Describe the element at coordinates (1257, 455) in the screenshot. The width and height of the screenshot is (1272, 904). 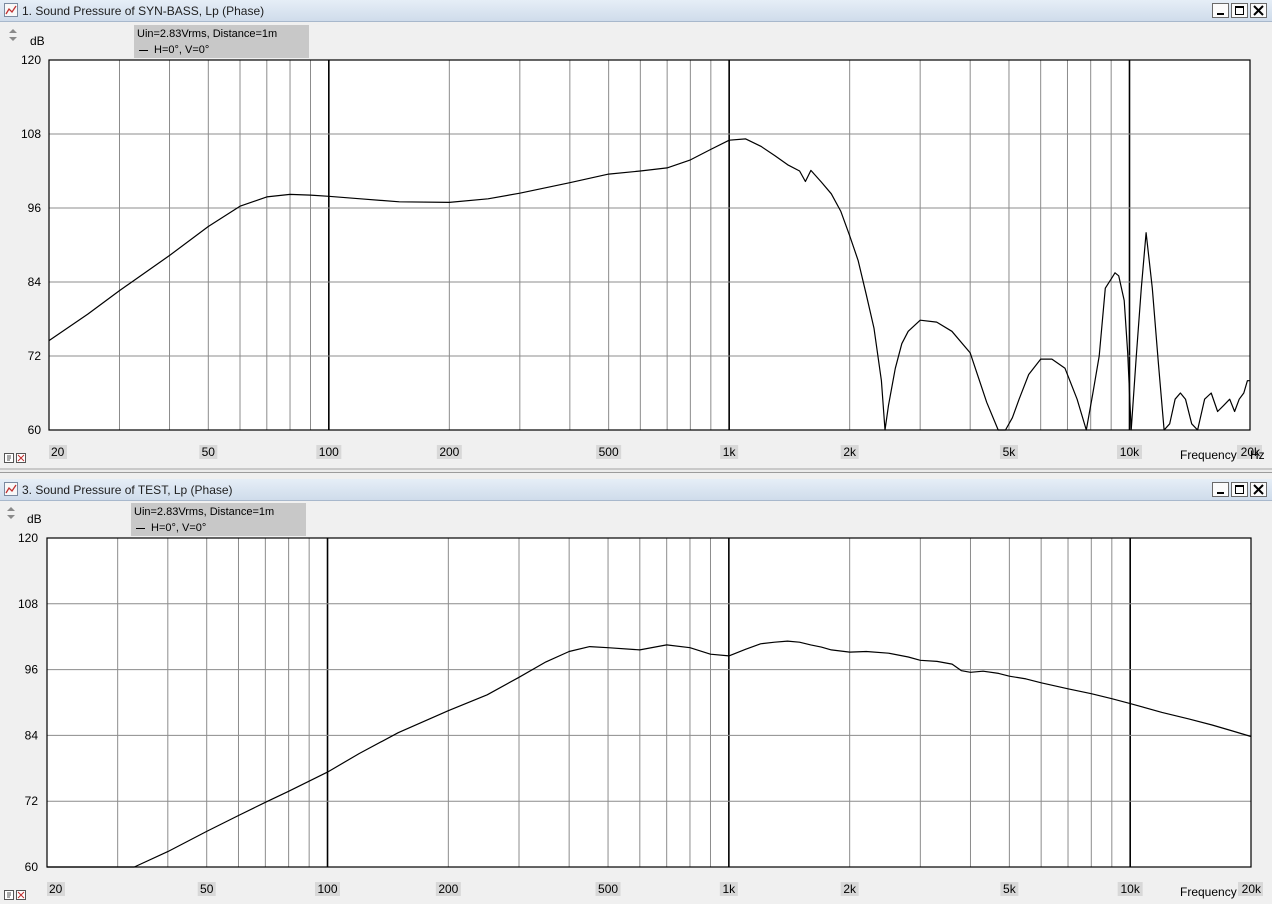
I see `x-unit-label: Hz` at that location.